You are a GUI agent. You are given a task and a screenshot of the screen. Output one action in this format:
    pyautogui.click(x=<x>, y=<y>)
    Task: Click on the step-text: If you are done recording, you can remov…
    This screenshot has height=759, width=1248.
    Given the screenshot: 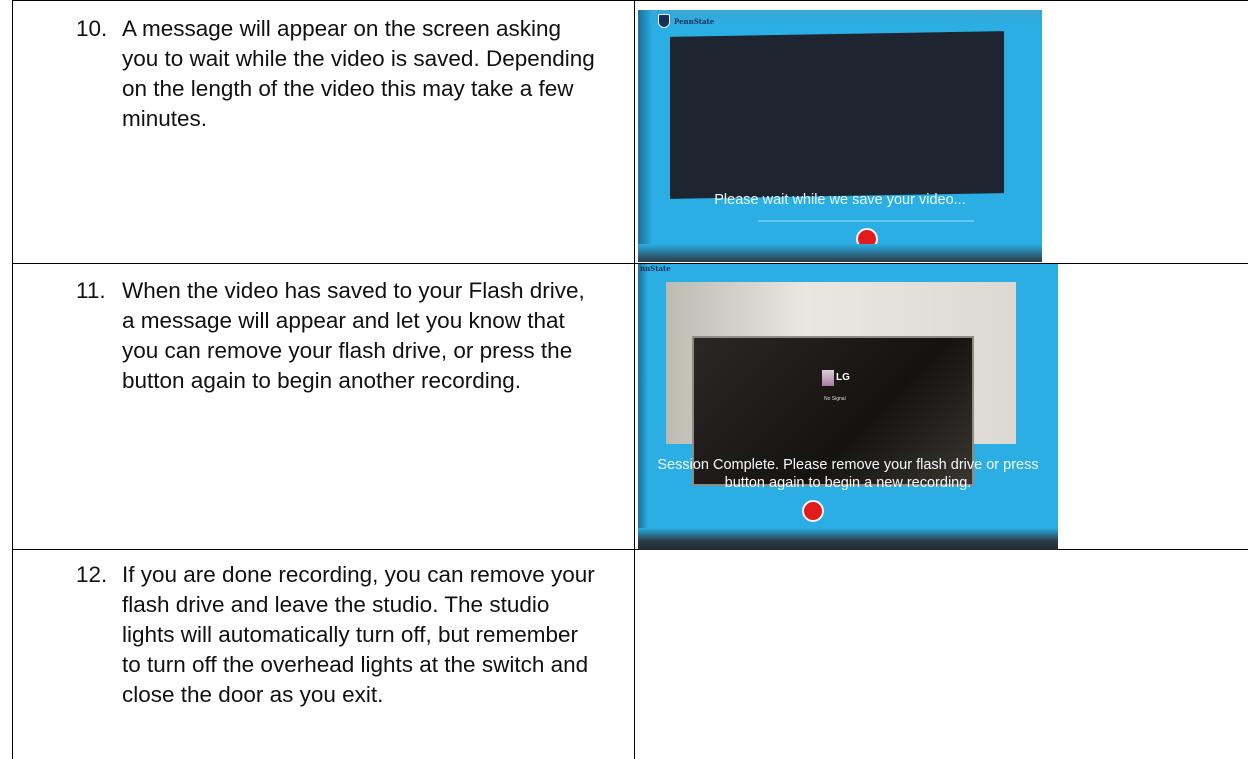 What is the action you would take?
    pyautogui.click(x=358, y=634)
    